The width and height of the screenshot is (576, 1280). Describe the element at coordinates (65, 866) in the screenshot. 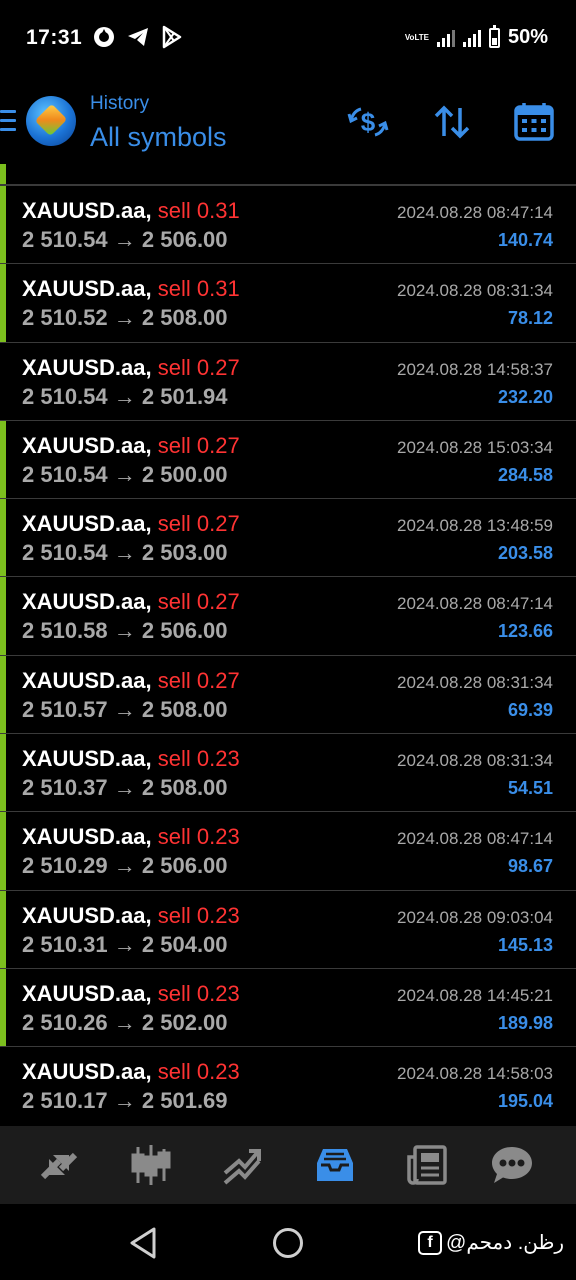

I see `open-price: 2 510.29` at that location.